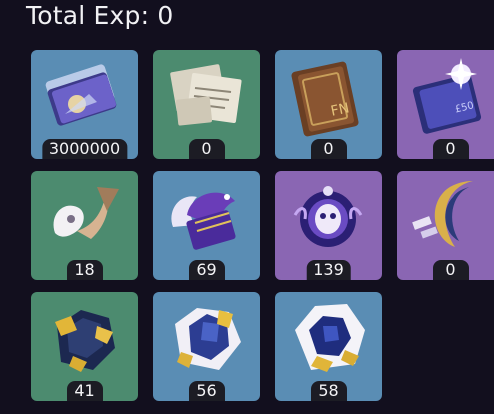 The image size is (494, 414). Describe the element at coordinates (442, 214) in the screenshot. I see `crescent-moon-icon` at that location.